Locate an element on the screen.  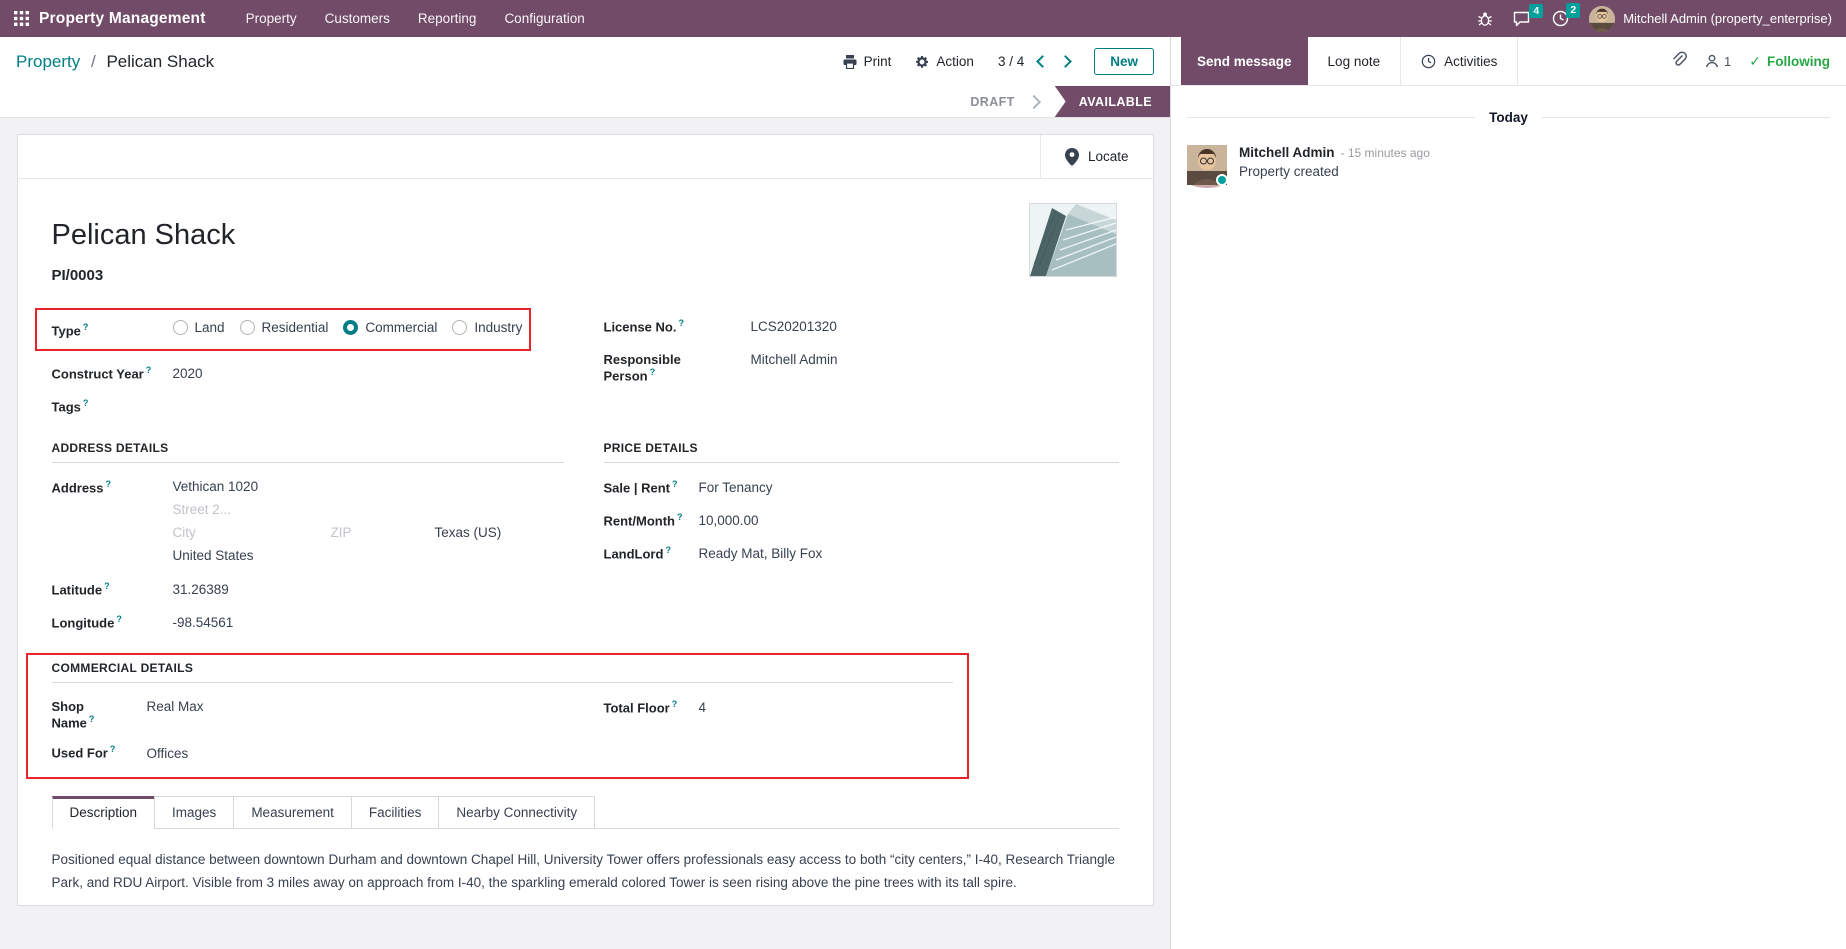
address-section-title: ADDRESS DETAILS is located at coordinates (307, 452).